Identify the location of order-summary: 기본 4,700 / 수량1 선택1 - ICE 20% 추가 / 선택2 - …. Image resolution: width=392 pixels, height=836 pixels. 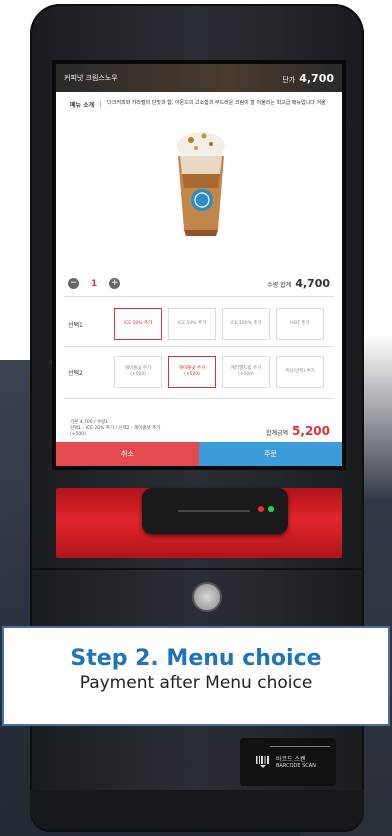
(200, 429).